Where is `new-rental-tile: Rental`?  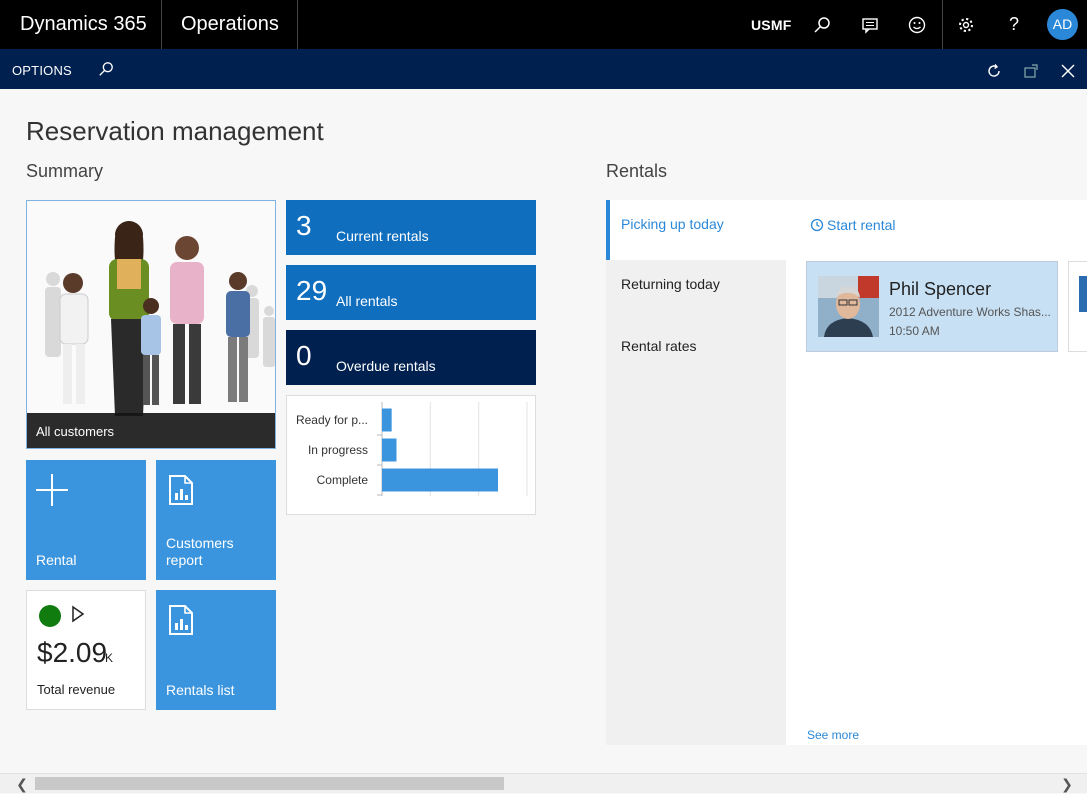
new-rental-tile: Rental is located at coordinates (86, 520).